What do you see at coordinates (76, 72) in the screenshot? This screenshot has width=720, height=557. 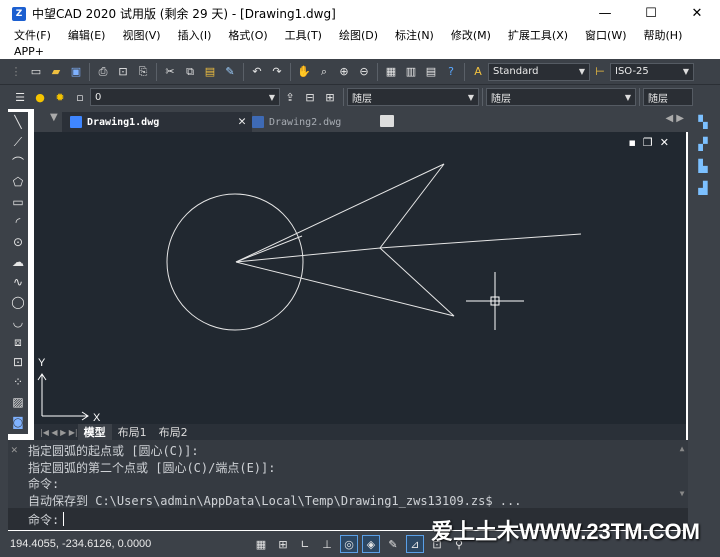 I see `save-icon: ▣` at bounding box center [76, 72].